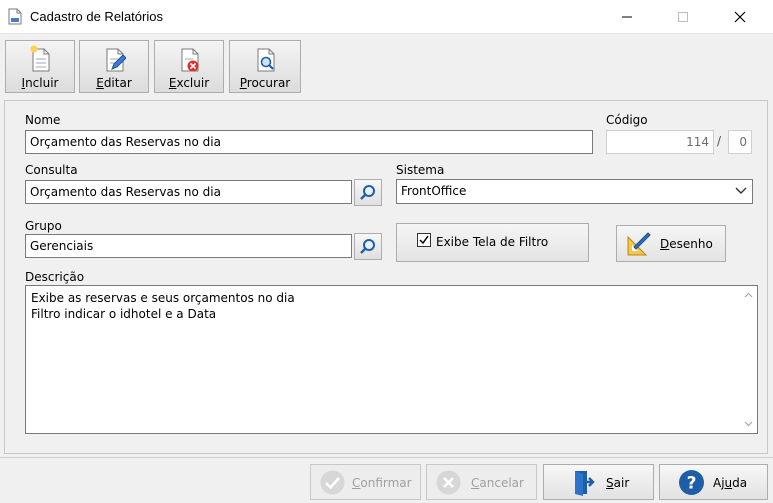 The image size is (773, 503). Describe the element at coordinates (15, 16) in the screenshot. I see `app-document-icon` at that location.